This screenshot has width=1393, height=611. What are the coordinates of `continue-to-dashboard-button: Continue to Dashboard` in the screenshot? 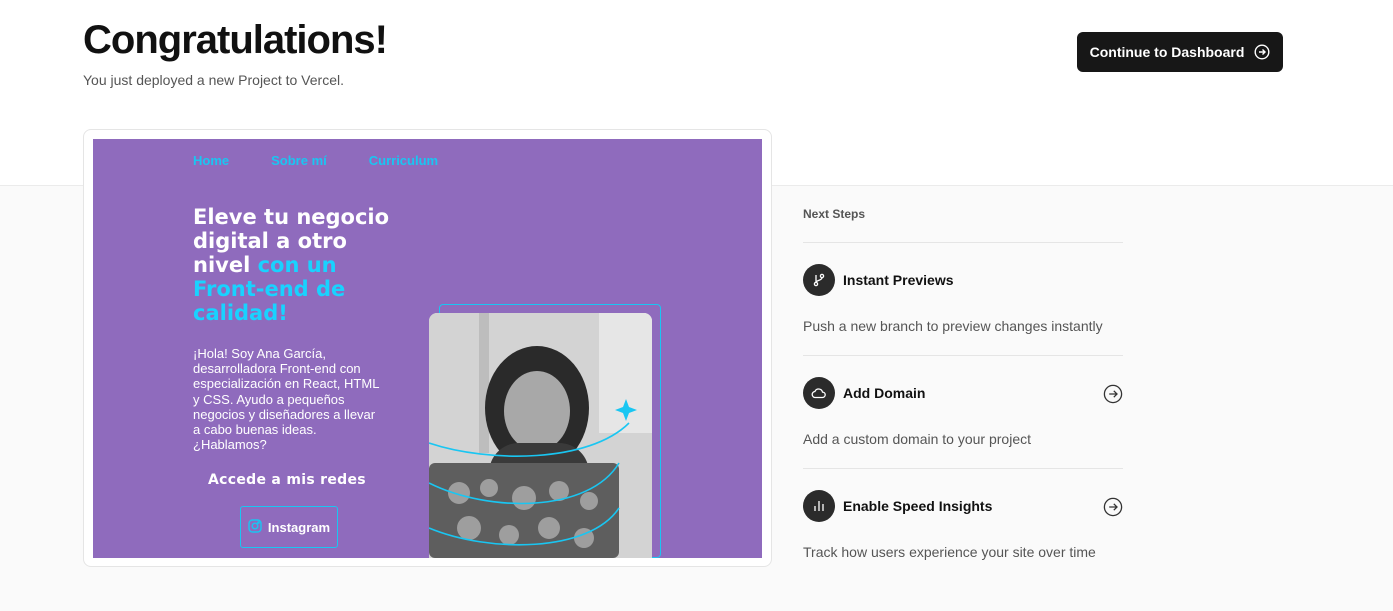 It's located at (1180, 52).